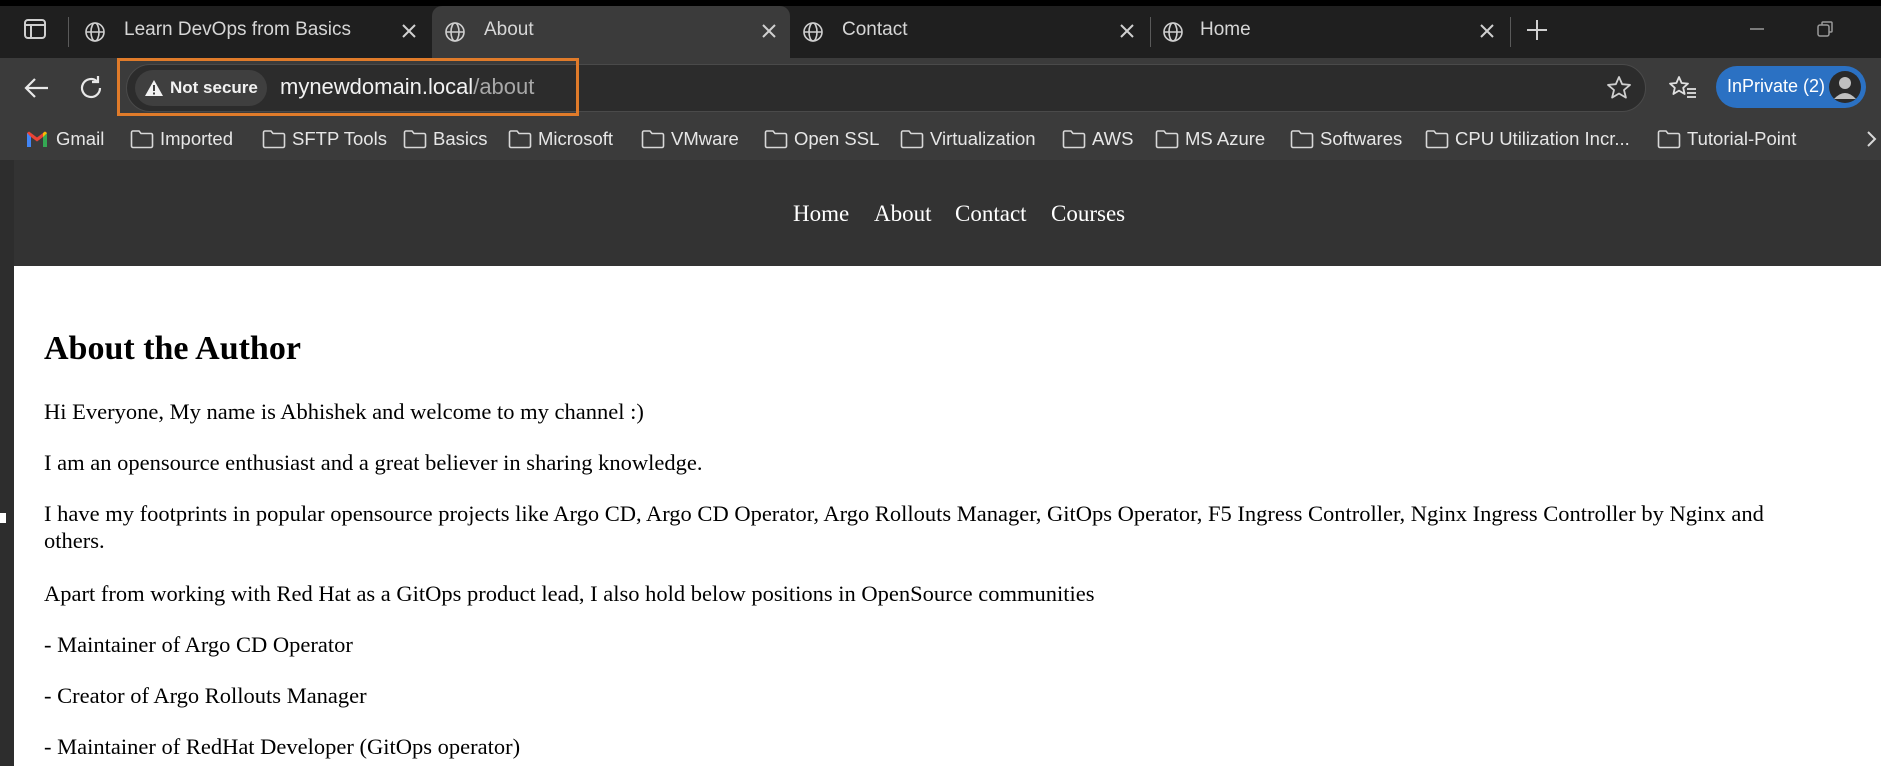  I want to click on favorites-icon, so click(1683, 88).